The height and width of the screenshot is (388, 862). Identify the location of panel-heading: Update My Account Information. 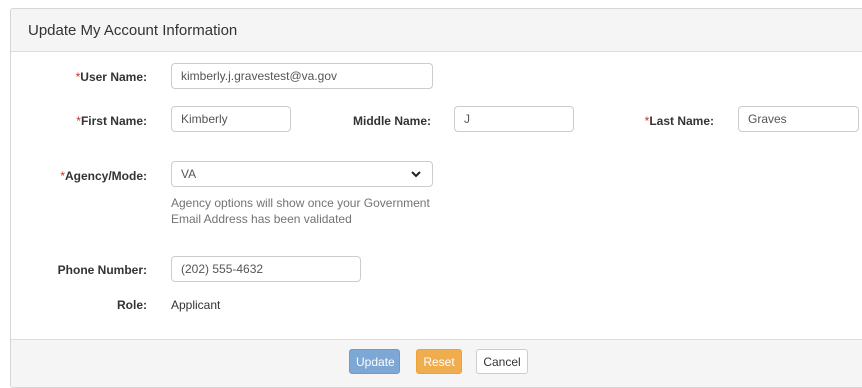
(436, 30).